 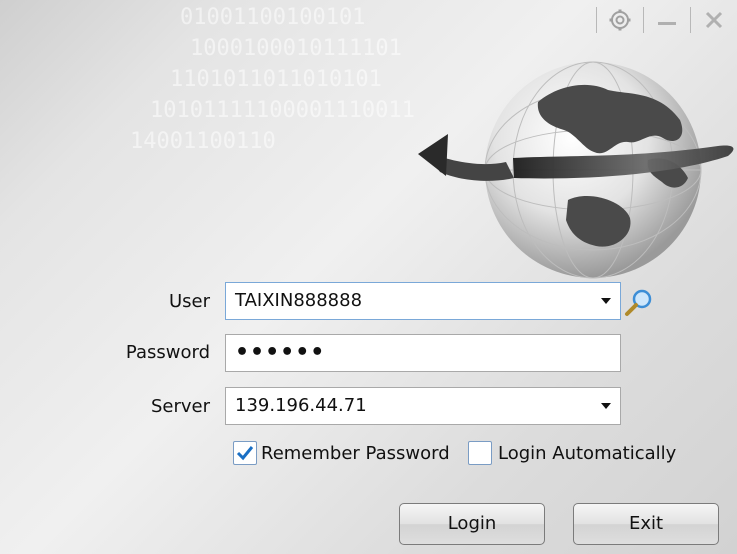 What do you see at coordinates (423, 406) in the screenshot?
I see `server-combobox: 139.196.44.71` at bounding box center [423, 406].